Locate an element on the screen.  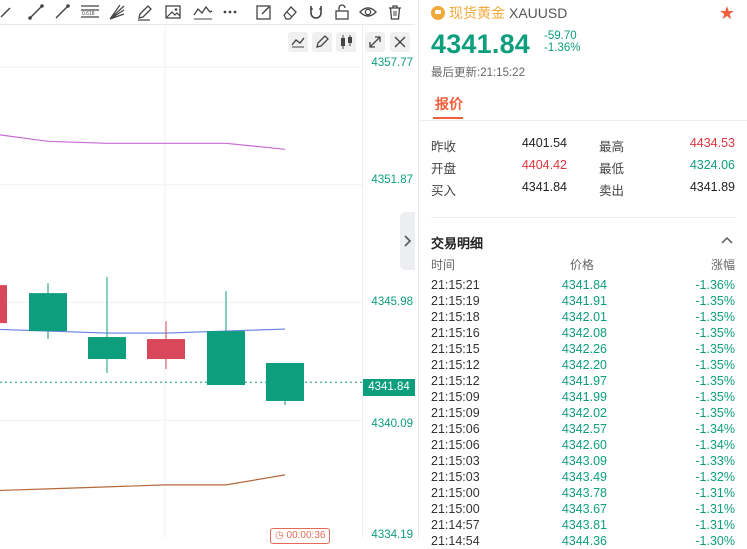
trade-price: 4341.97 is located at coordinates (584, 381).